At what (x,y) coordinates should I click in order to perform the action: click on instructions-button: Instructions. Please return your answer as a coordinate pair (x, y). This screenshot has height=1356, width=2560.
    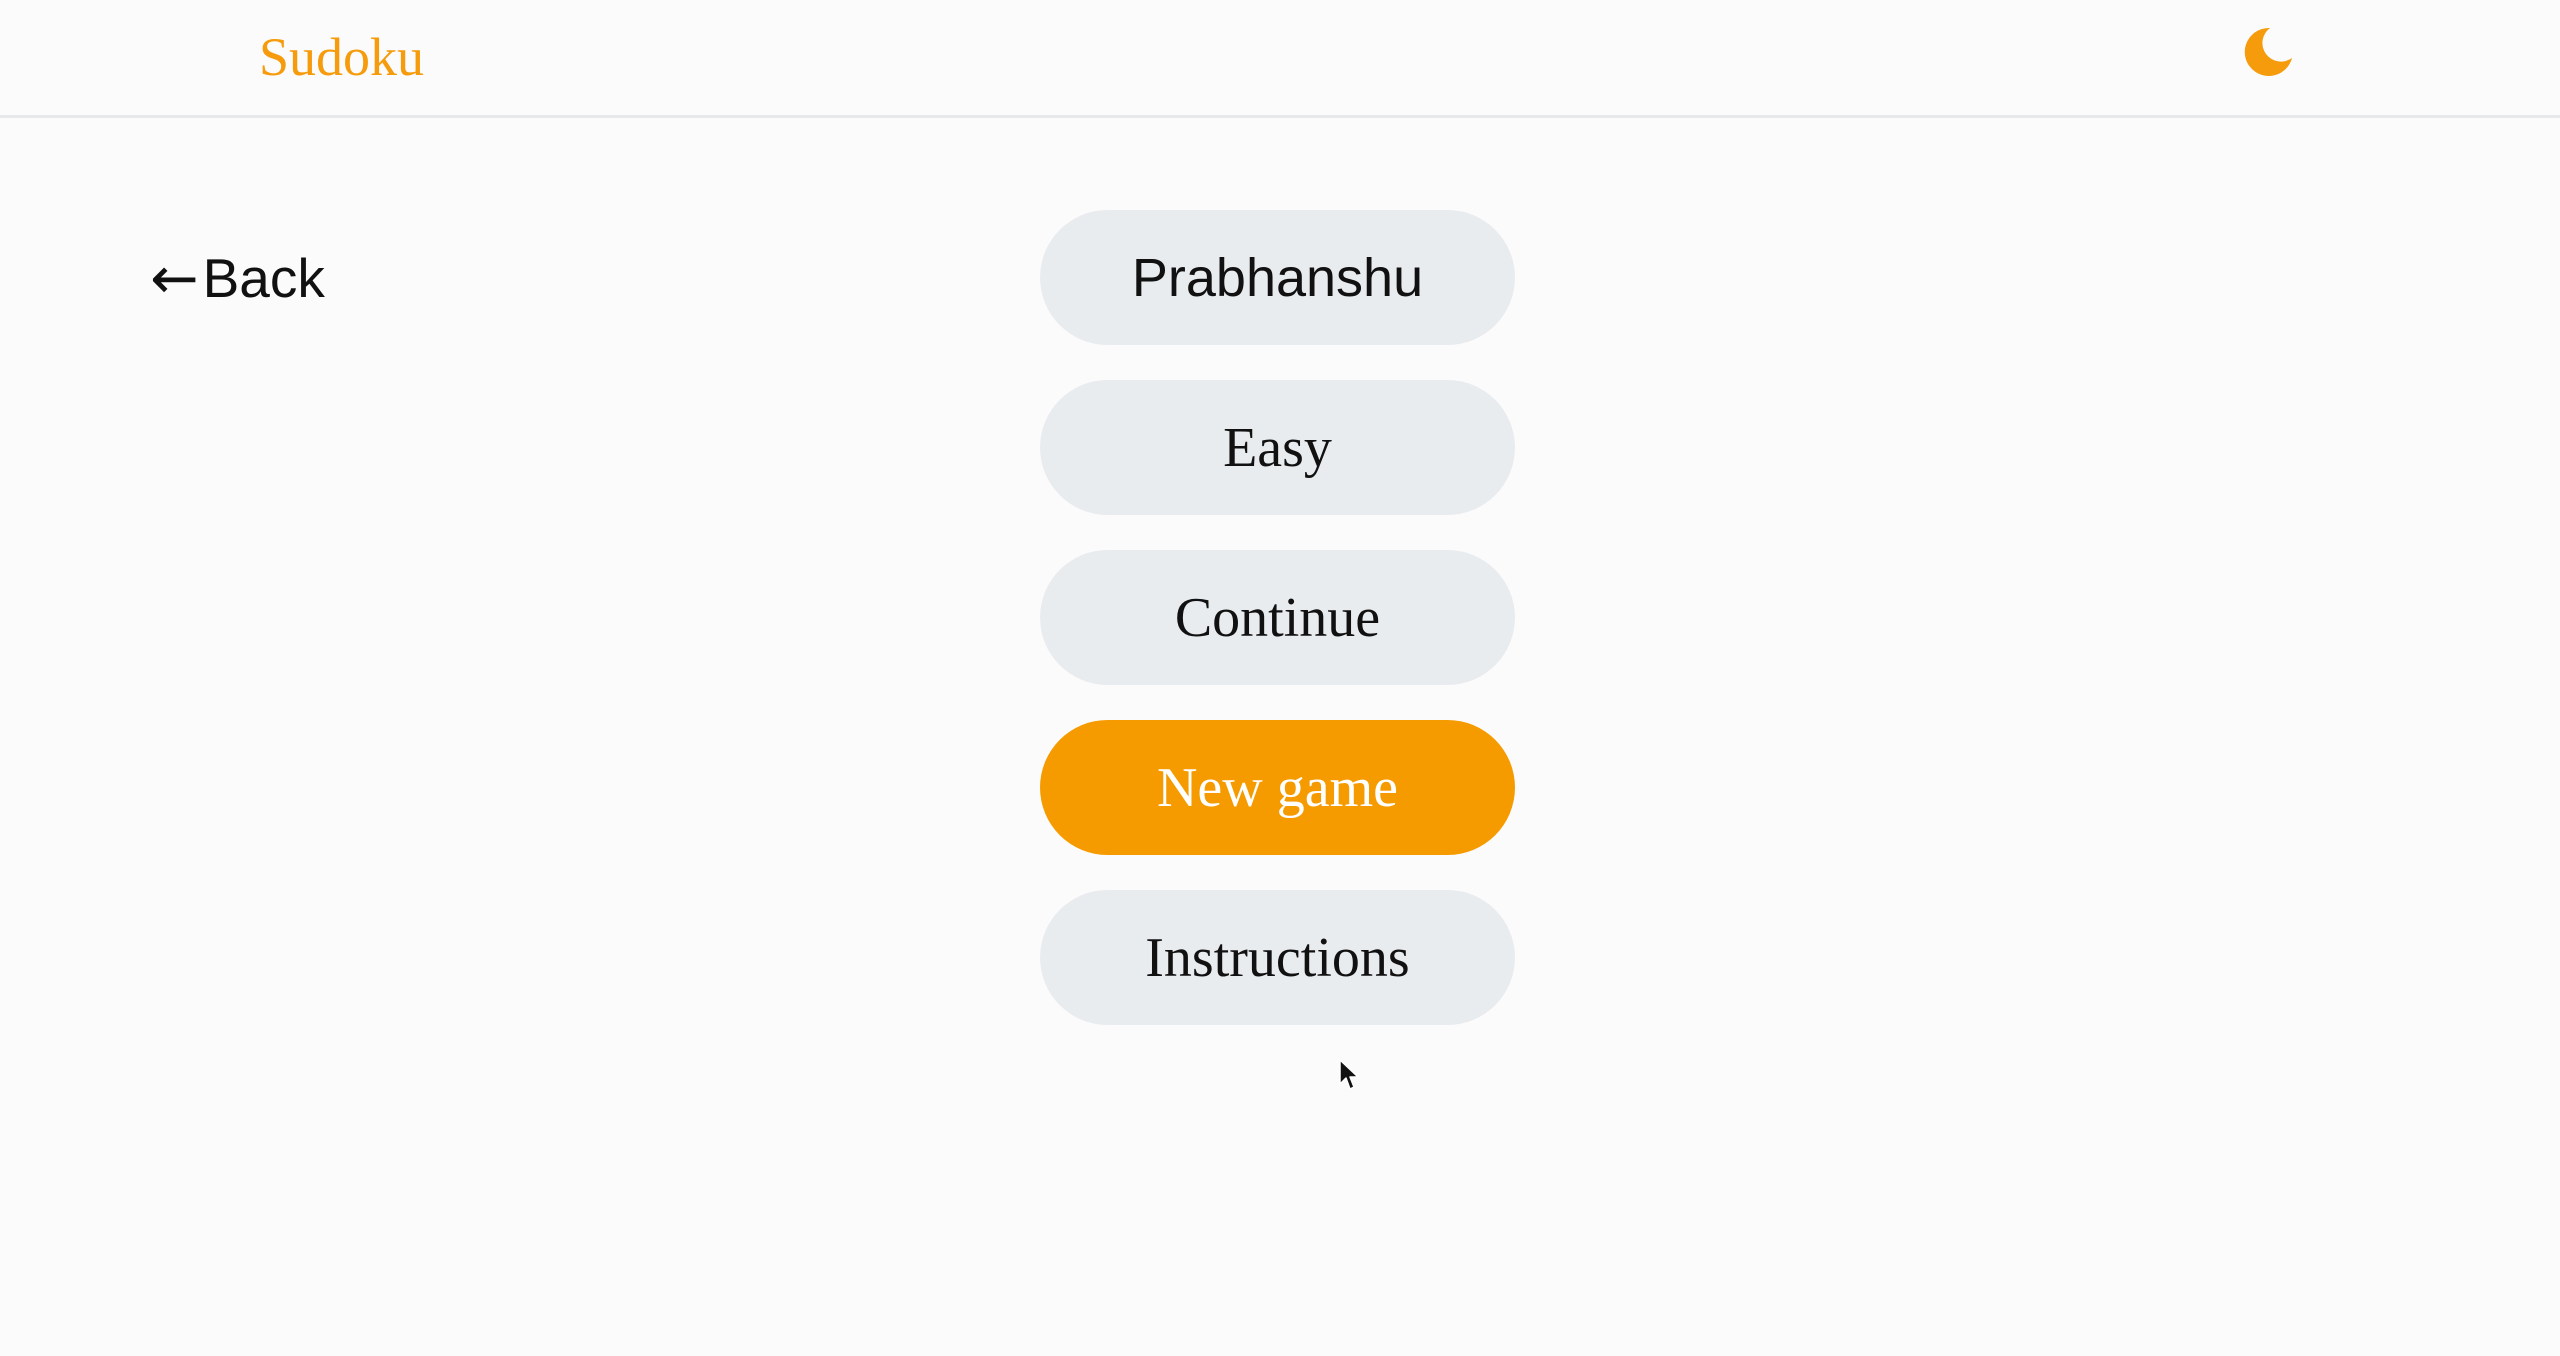
    Looking at the image, I should click on (1277, 957).